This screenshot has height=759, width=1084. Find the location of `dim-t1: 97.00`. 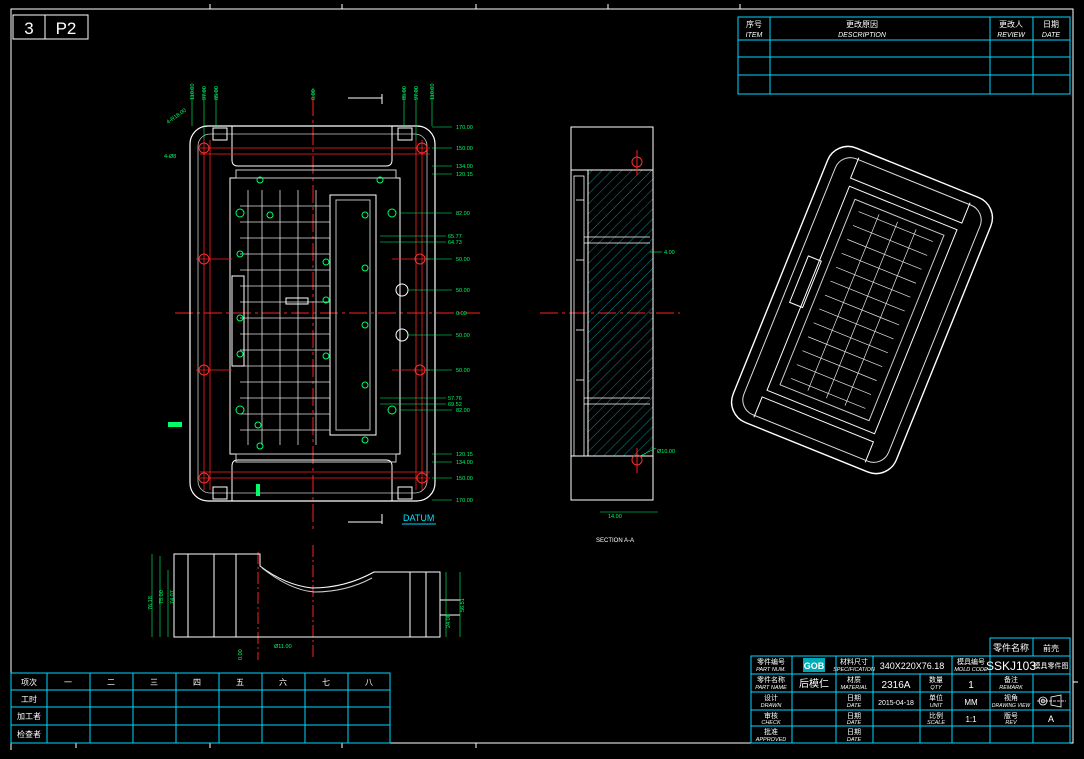

dim-t1: 97.00 is located at coordinates (205, 93).